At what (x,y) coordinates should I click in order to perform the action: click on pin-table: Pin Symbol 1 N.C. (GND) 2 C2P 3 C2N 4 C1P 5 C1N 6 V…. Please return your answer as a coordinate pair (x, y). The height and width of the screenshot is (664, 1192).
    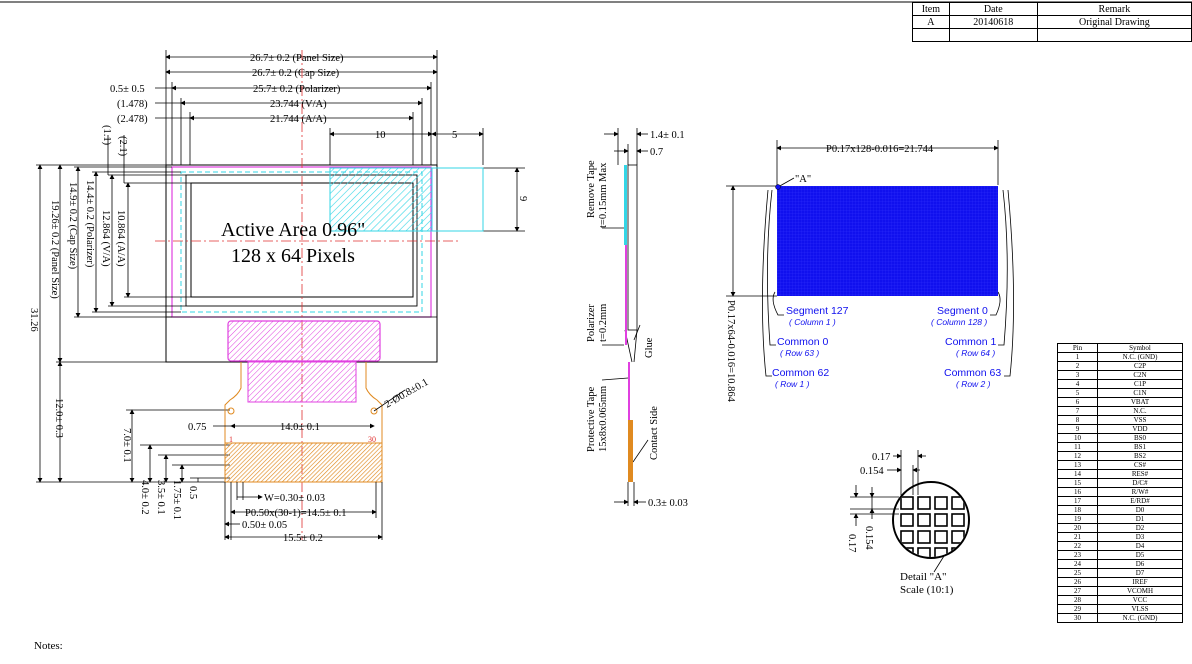
    Looking at the image, I should click on (1120, 483).